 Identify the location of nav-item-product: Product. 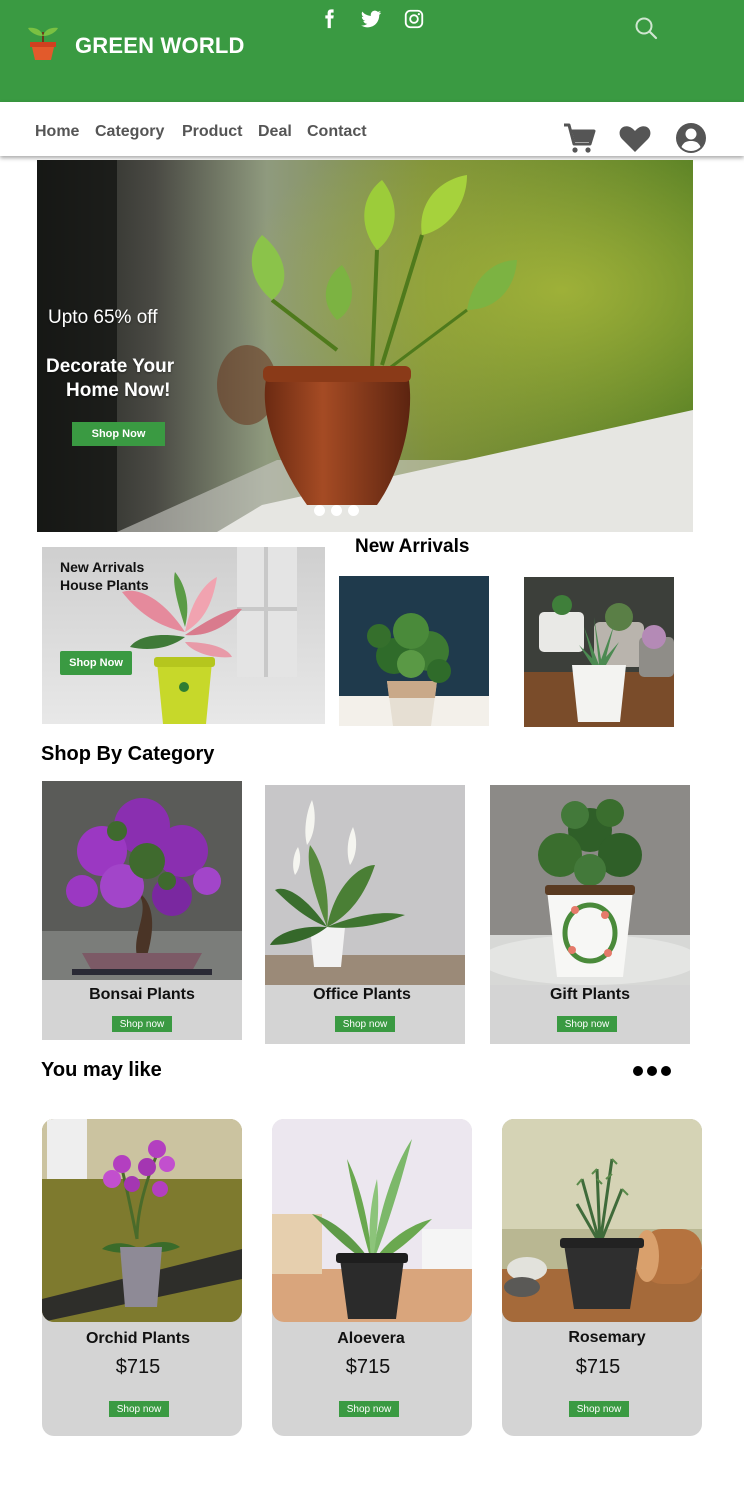
(212, 132).